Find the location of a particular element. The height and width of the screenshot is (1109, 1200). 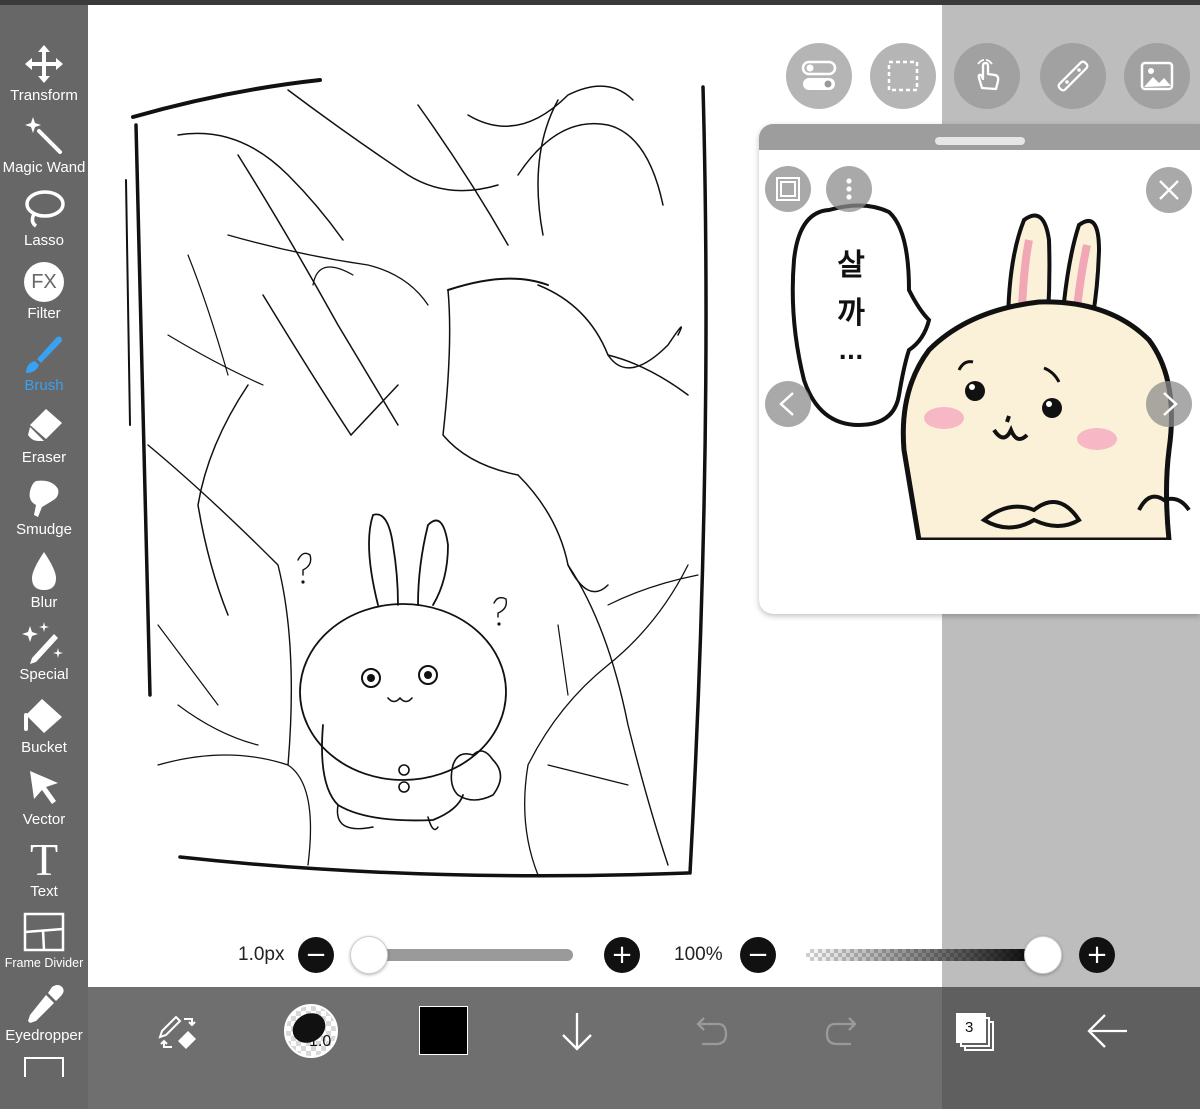

reference-menu-button is located at coordinates (849, 189).